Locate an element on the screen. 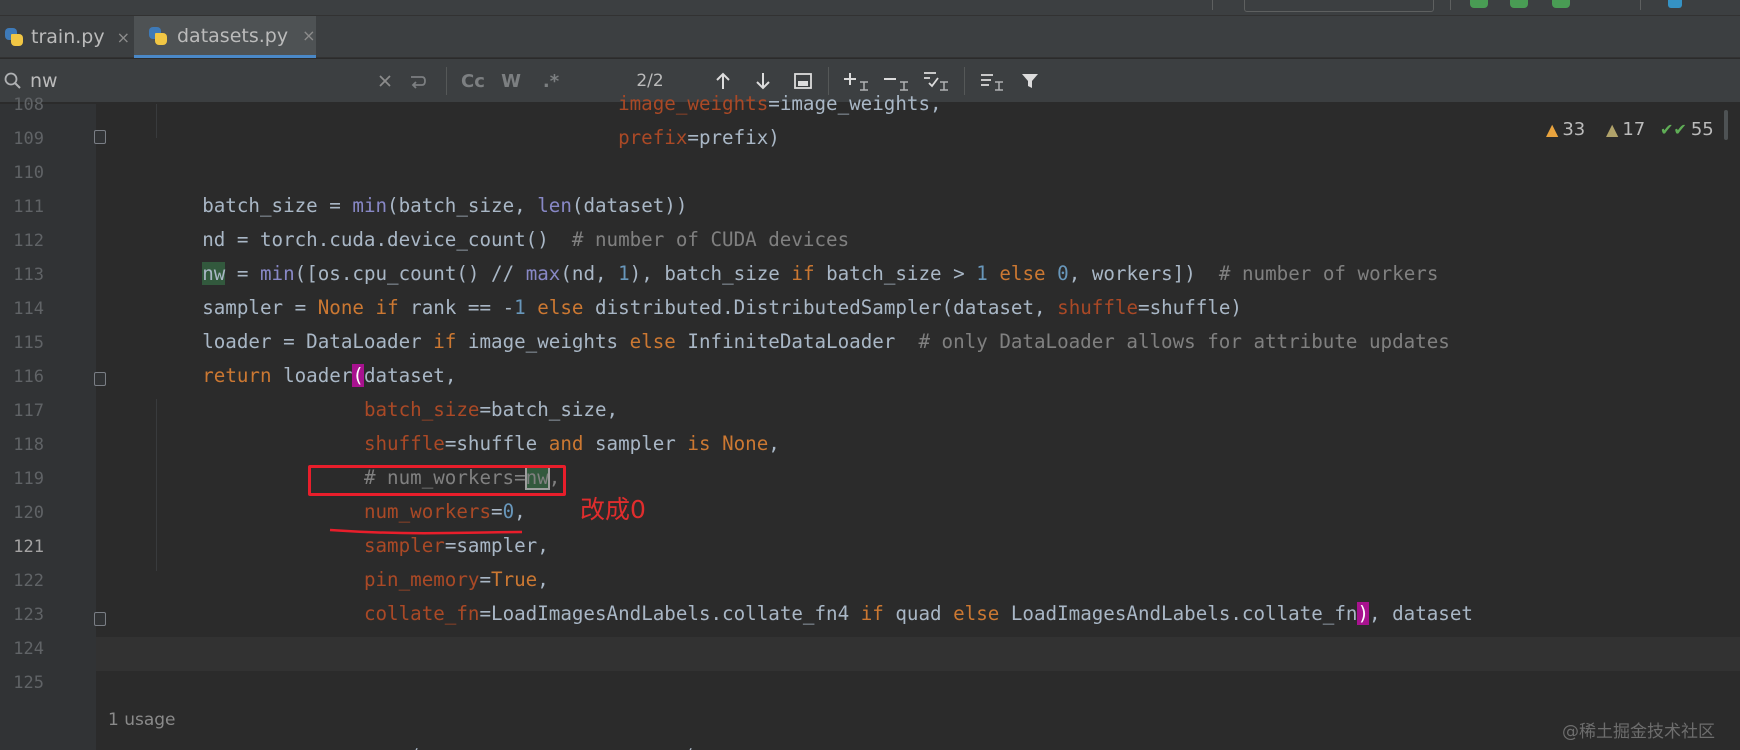 This screenshot has width=1740, height=750. code-line: return loader(dataset, is located at coordinates (306, 376).